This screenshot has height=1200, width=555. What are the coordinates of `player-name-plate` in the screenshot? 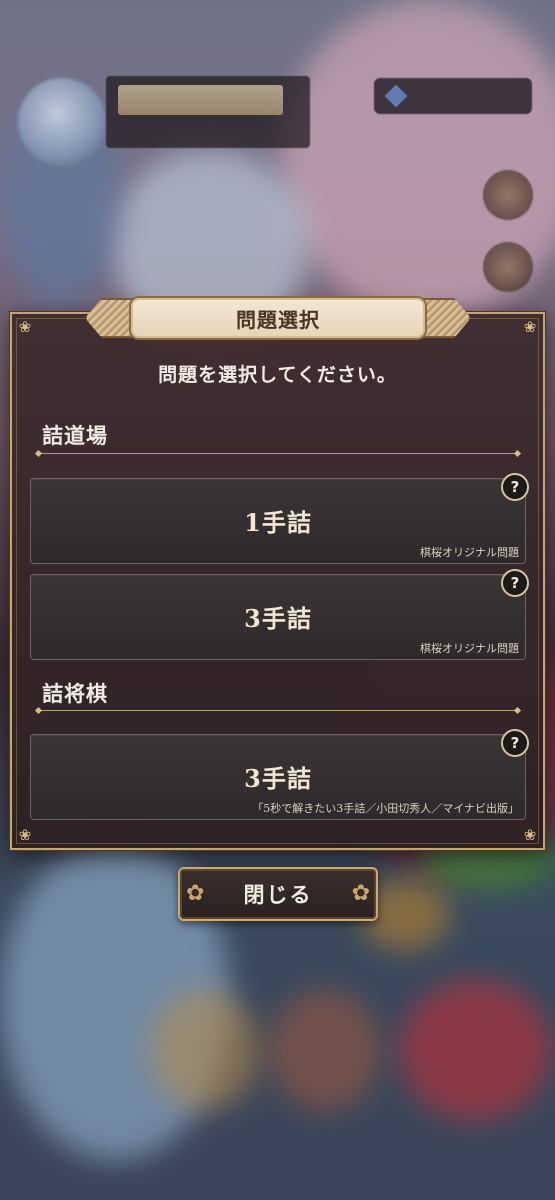 It's located at (200, 100).